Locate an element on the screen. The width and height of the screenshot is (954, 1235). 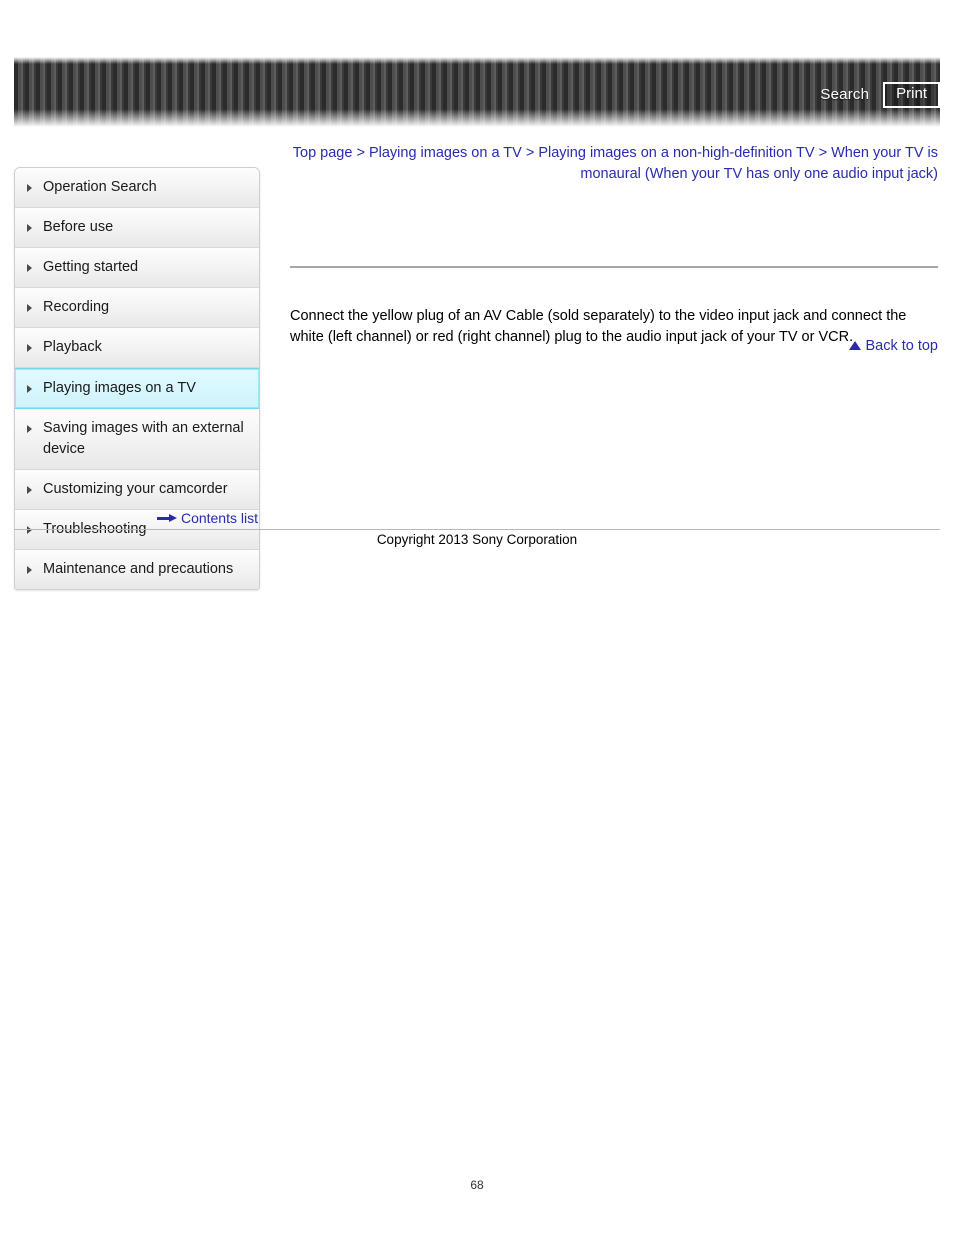
sidebar-item-saving-images-external-device: Saving images with an external device is located at coordinates (137, 440).